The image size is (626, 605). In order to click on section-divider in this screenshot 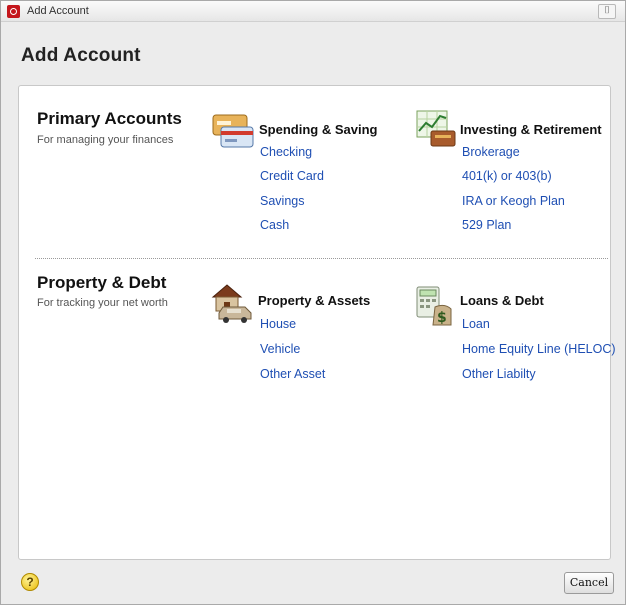, I will do `click(321, 258)`.